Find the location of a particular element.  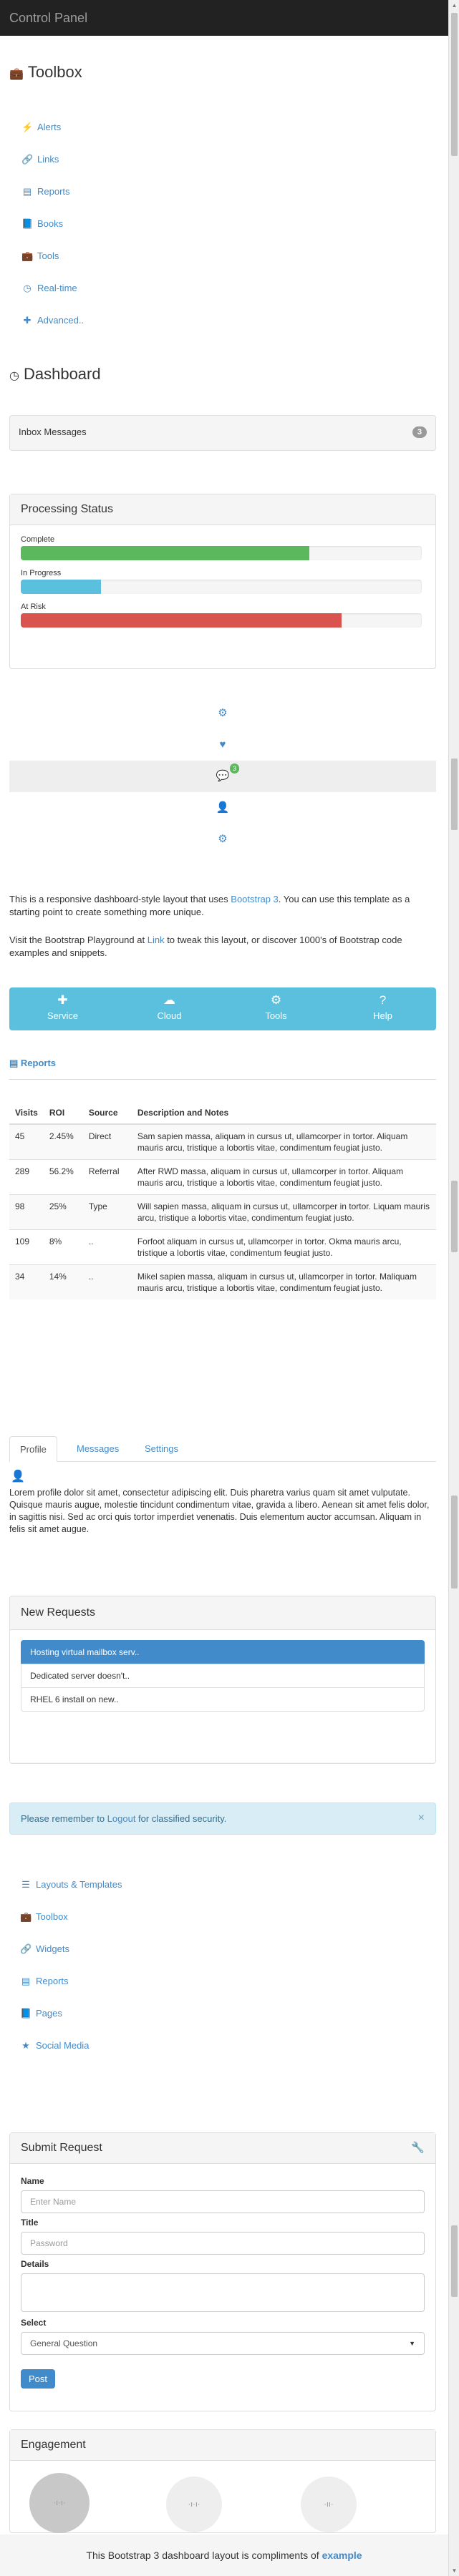

col-roi: ROI is located at coordinates (63, 1113).